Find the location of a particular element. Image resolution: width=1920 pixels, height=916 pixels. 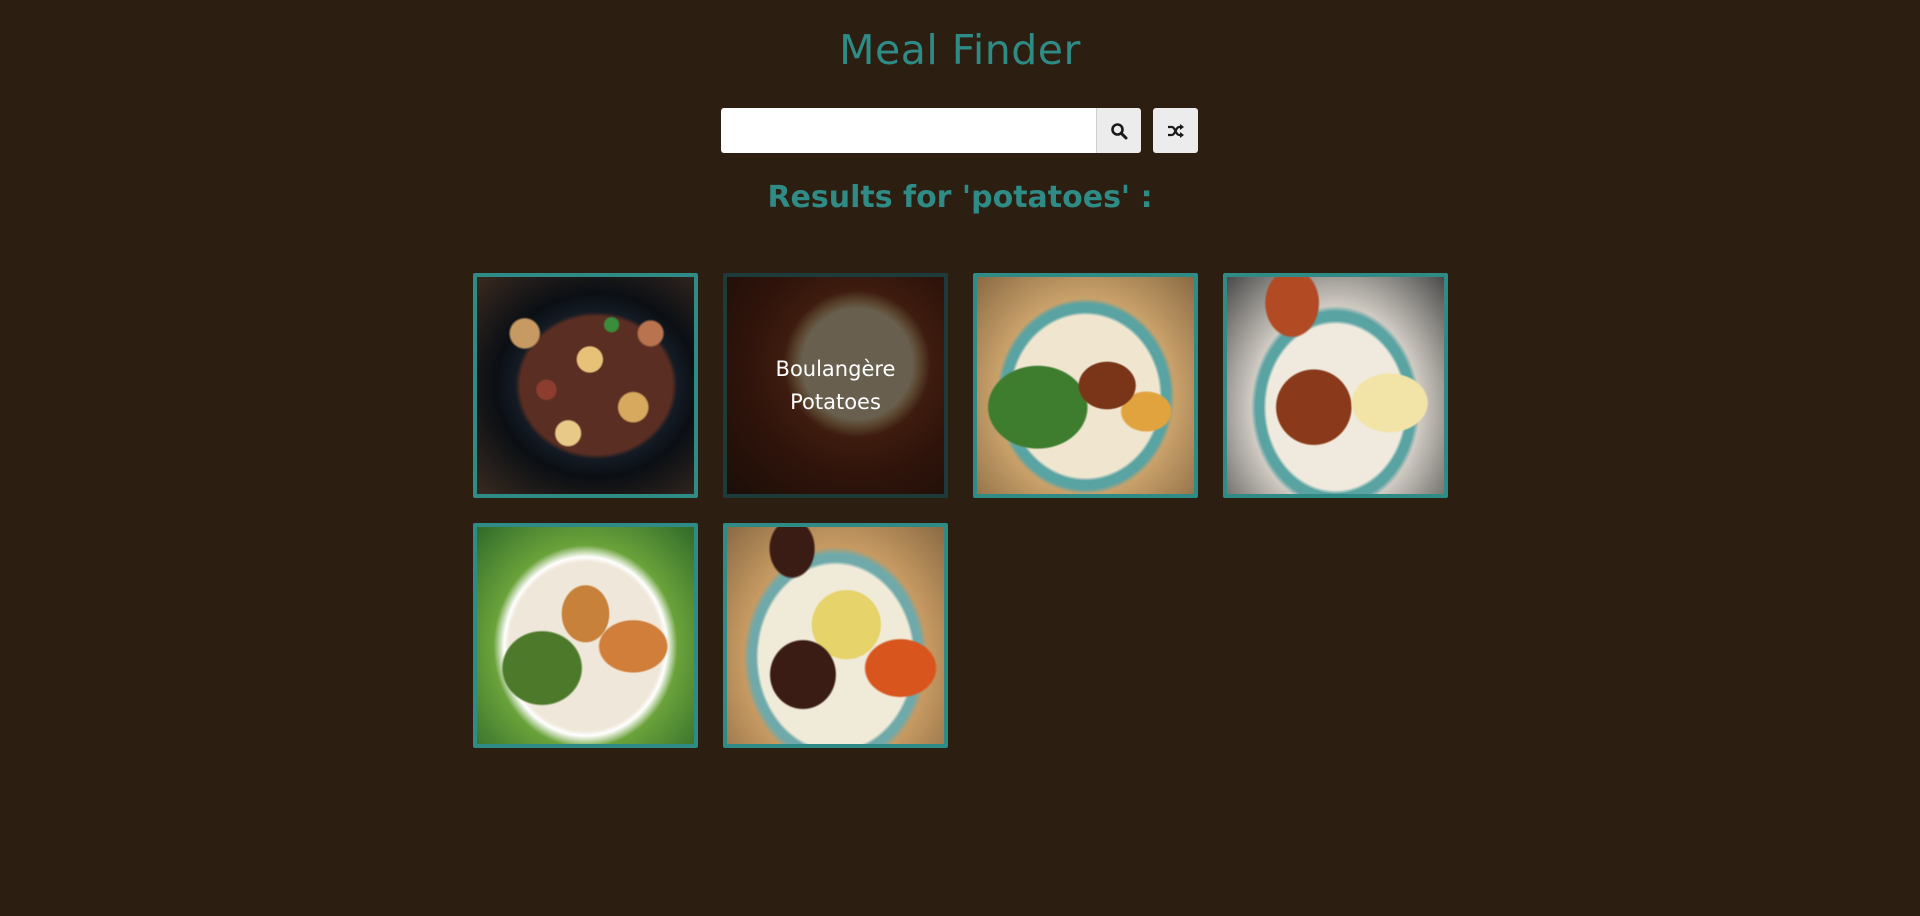

meal-info-overlay: Boulangère Potatoes is located at coordinates (835, 385).